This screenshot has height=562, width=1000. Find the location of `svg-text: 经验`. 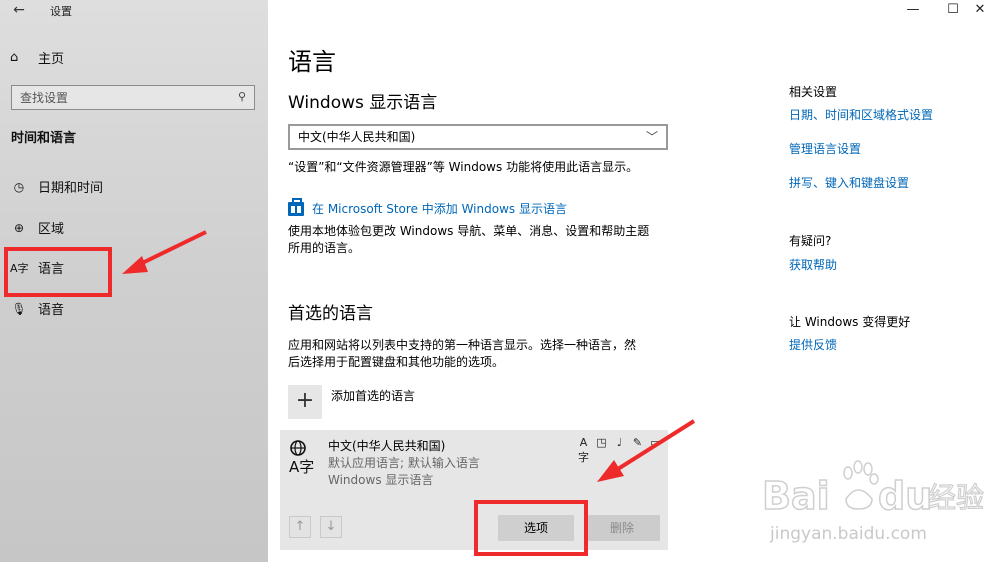

svg-text: 经验 is located at coordinates (956, 497).